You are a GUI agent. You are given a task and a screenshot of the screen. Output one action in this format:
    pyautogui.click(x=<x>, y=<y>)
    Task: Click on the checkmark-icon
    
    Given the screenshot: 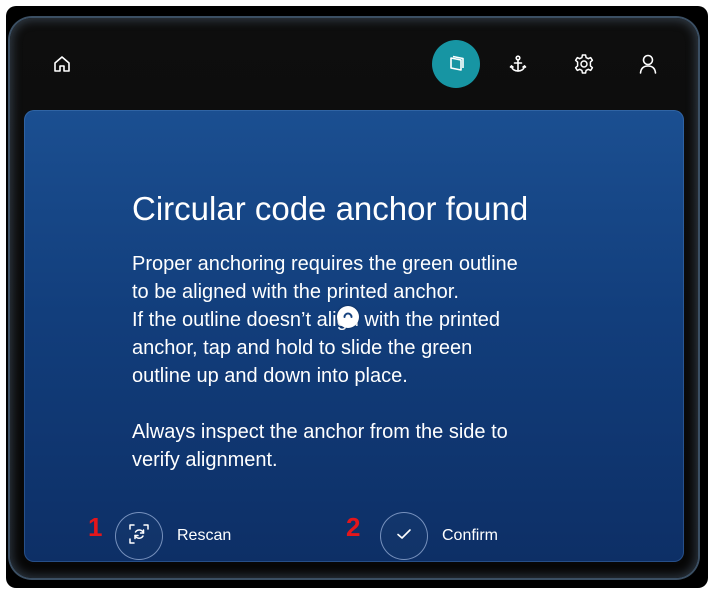 What is the action you would take?
    pyautogui.click(x=404, y=536)
    